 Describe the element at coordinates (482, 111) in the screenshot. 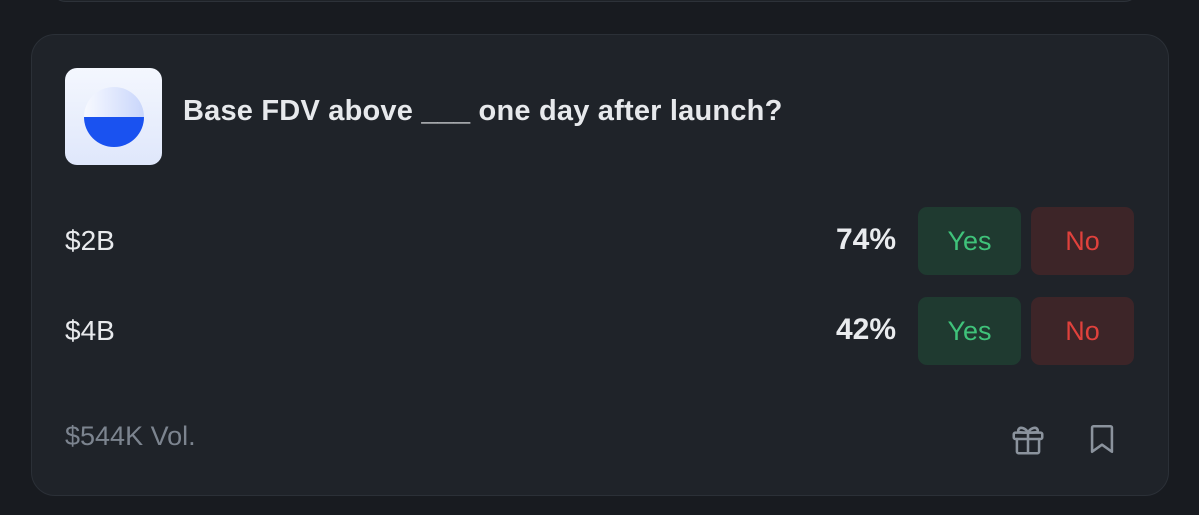

I see `market-title: Base FDV above ___ one day after launch?` at that location.